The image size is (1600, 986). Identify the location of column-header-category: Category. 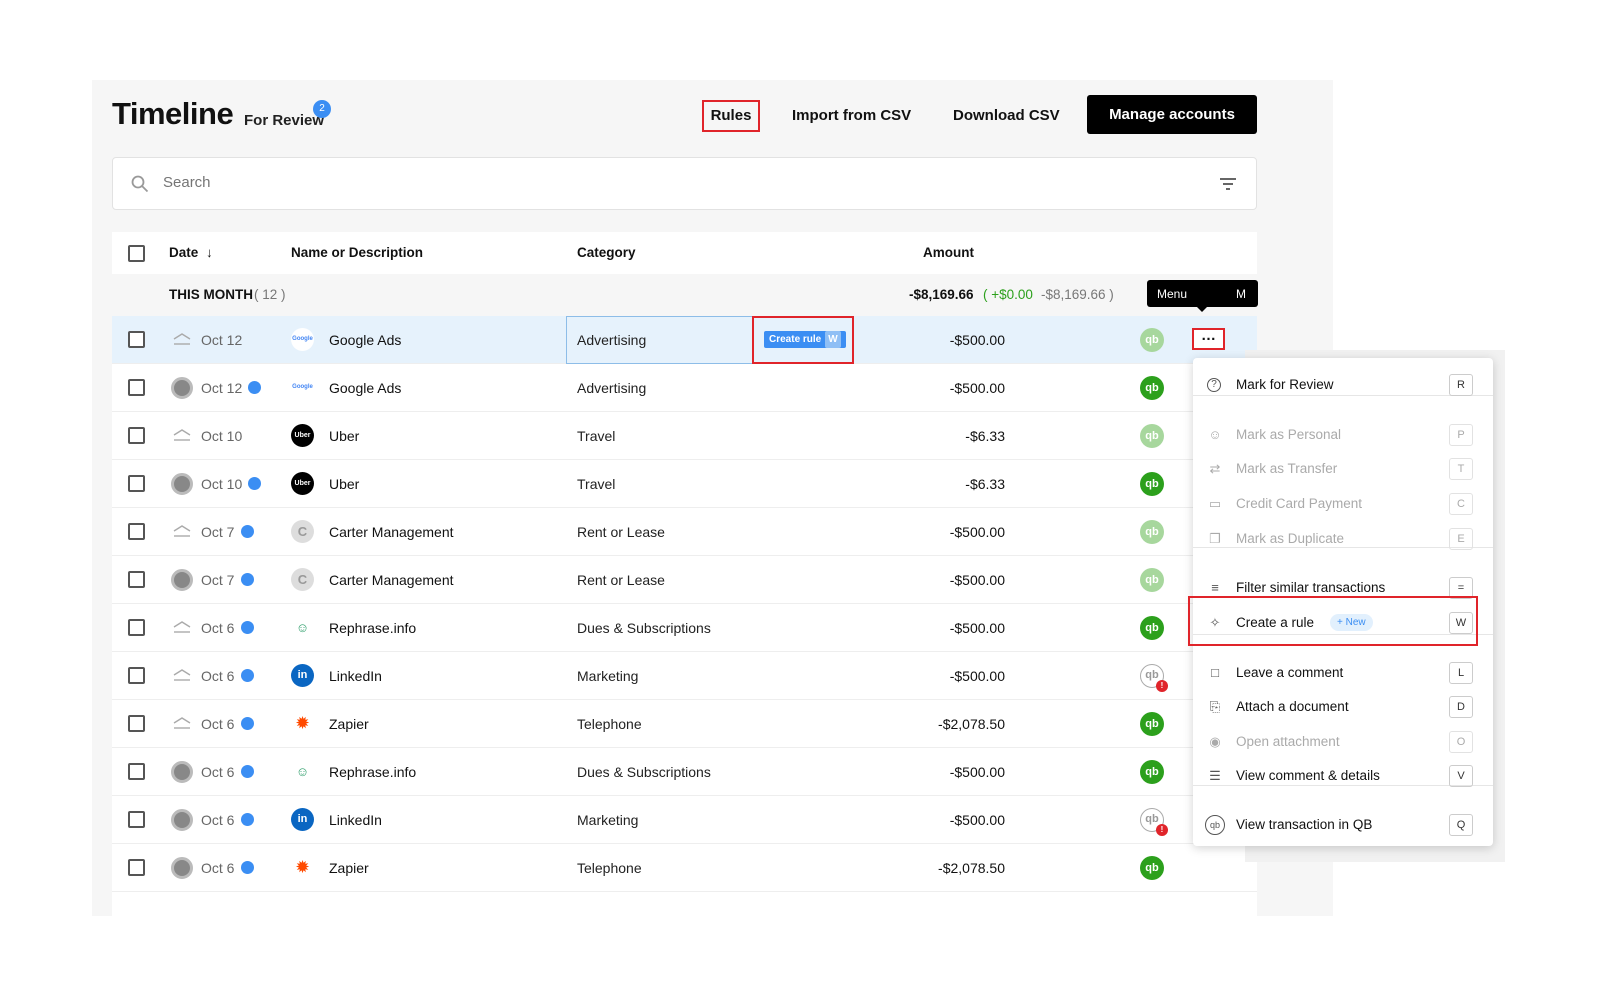
(606, 252).